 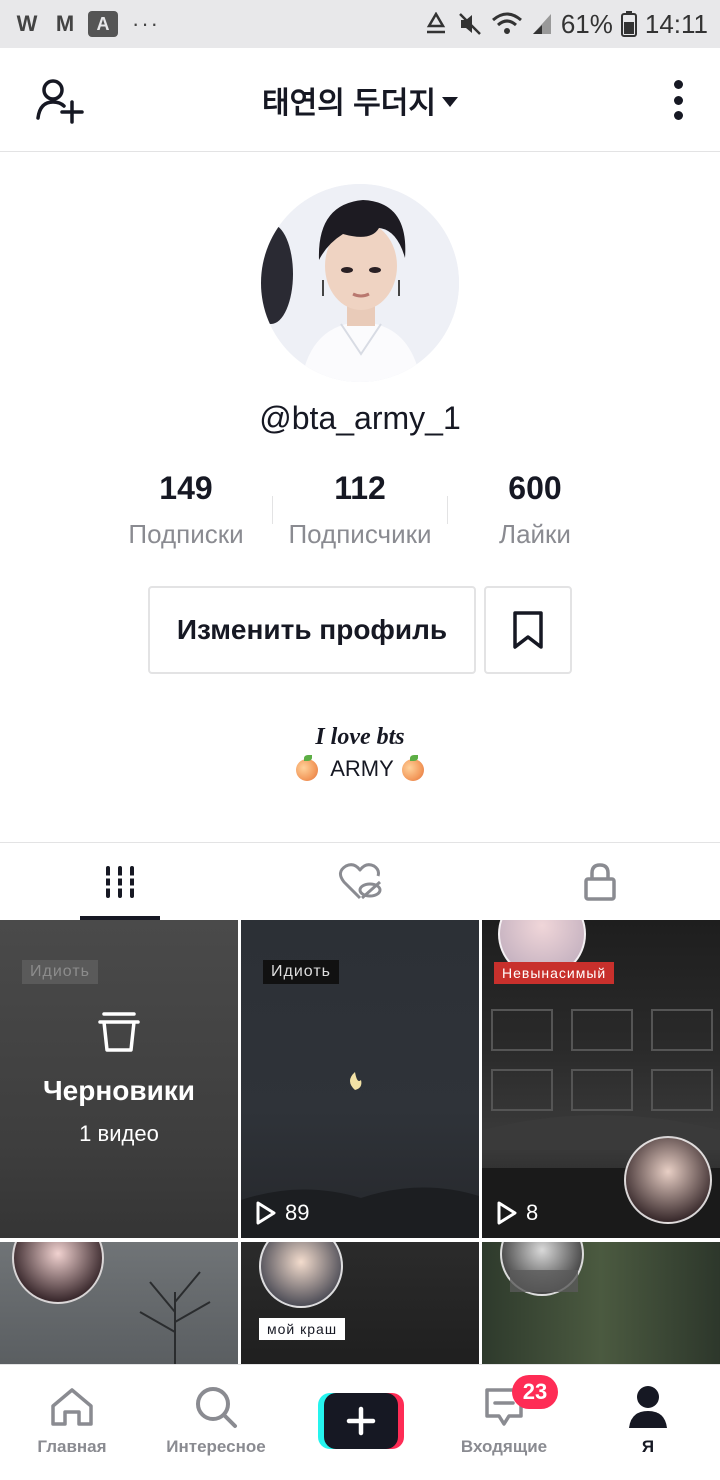 What do you see at coordinates (535, 1392) in the screenshot?
I see `inbox-badge: 23` at bounding box center [535, 1392].